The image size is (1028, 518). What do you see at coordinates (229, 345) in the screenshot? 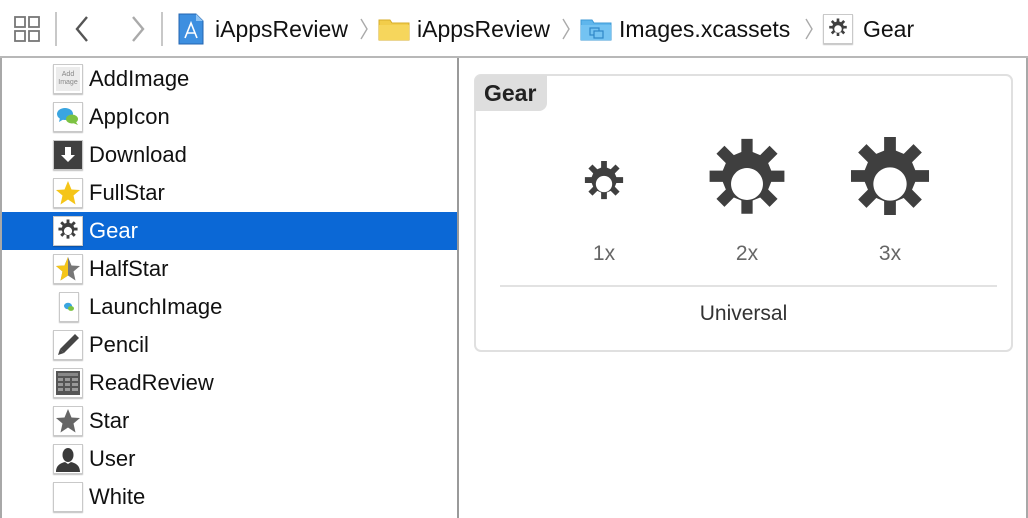
I see `asset-list-item-pencil: Pencil` at bounding box center [229, 345].